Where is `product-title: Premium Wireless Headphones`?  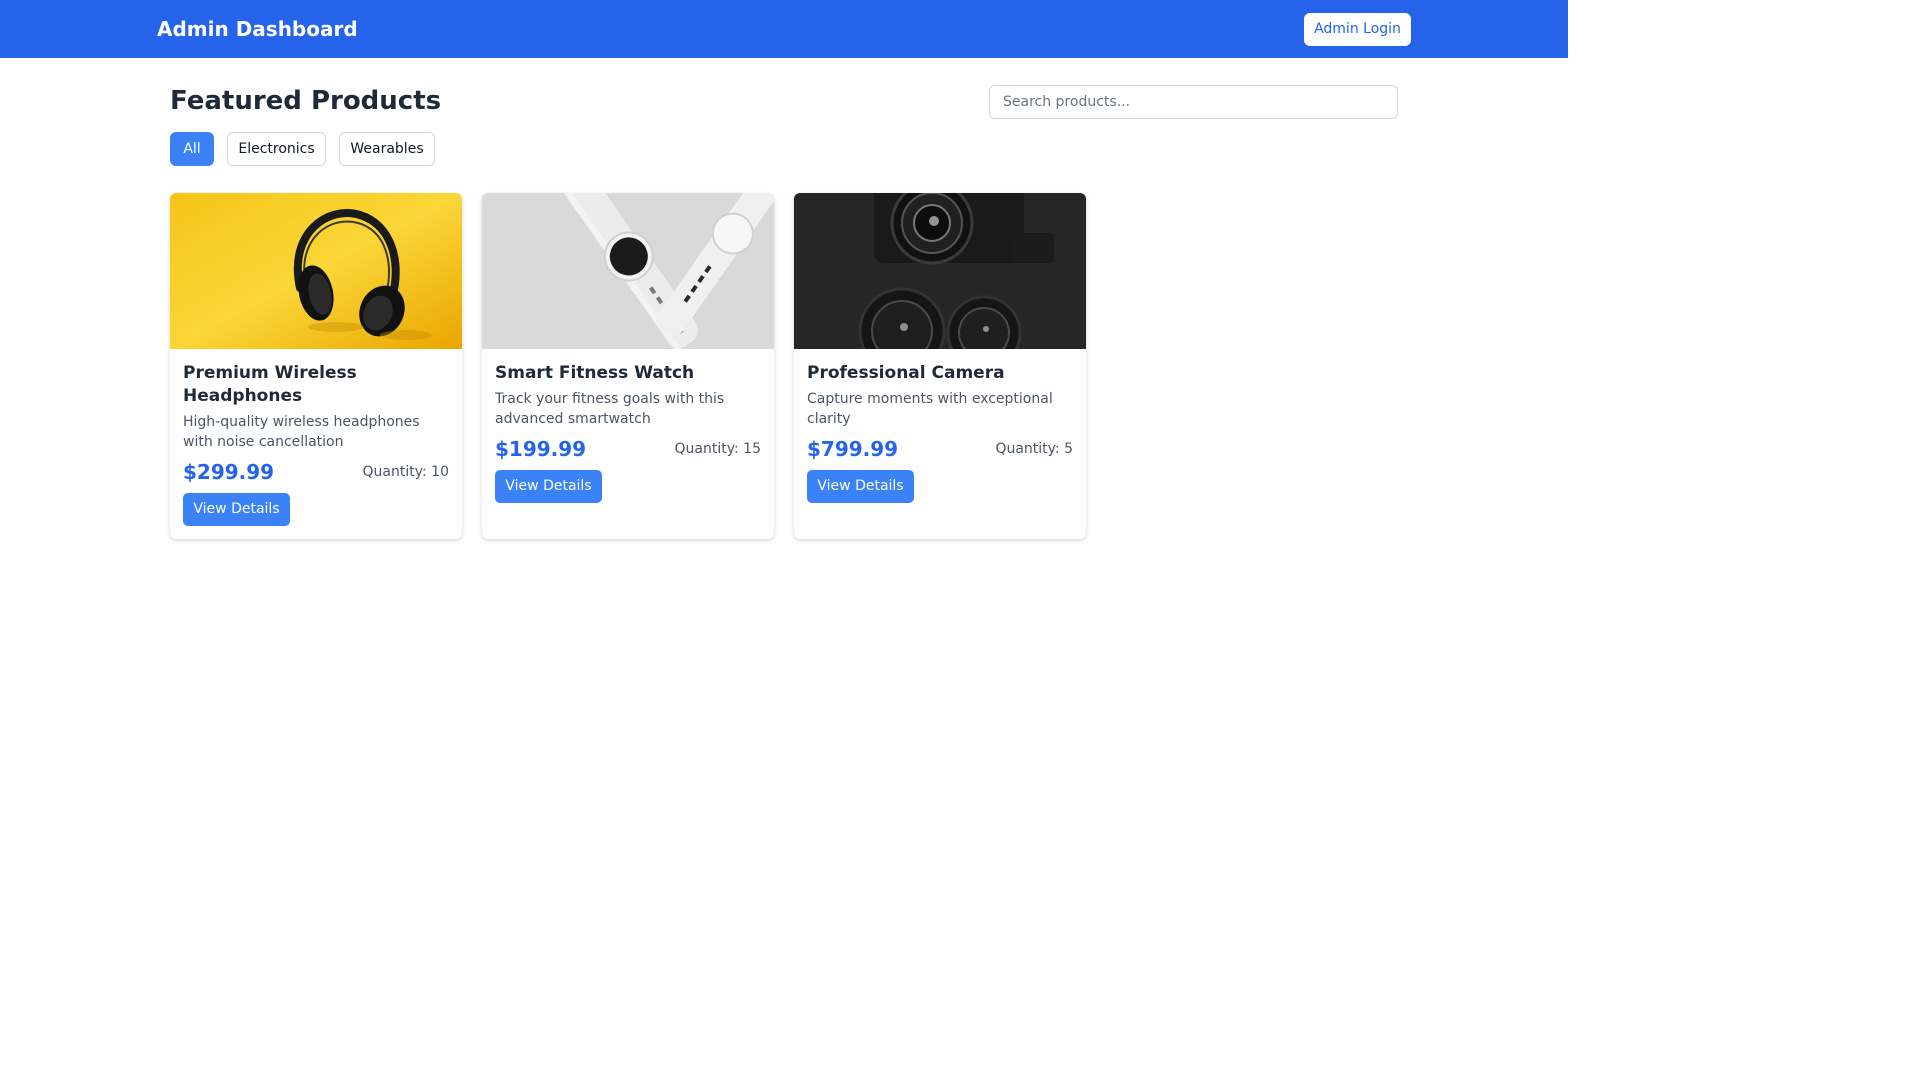
product-title: Premium Wireless Headphones is located at coordinates (270, 384).